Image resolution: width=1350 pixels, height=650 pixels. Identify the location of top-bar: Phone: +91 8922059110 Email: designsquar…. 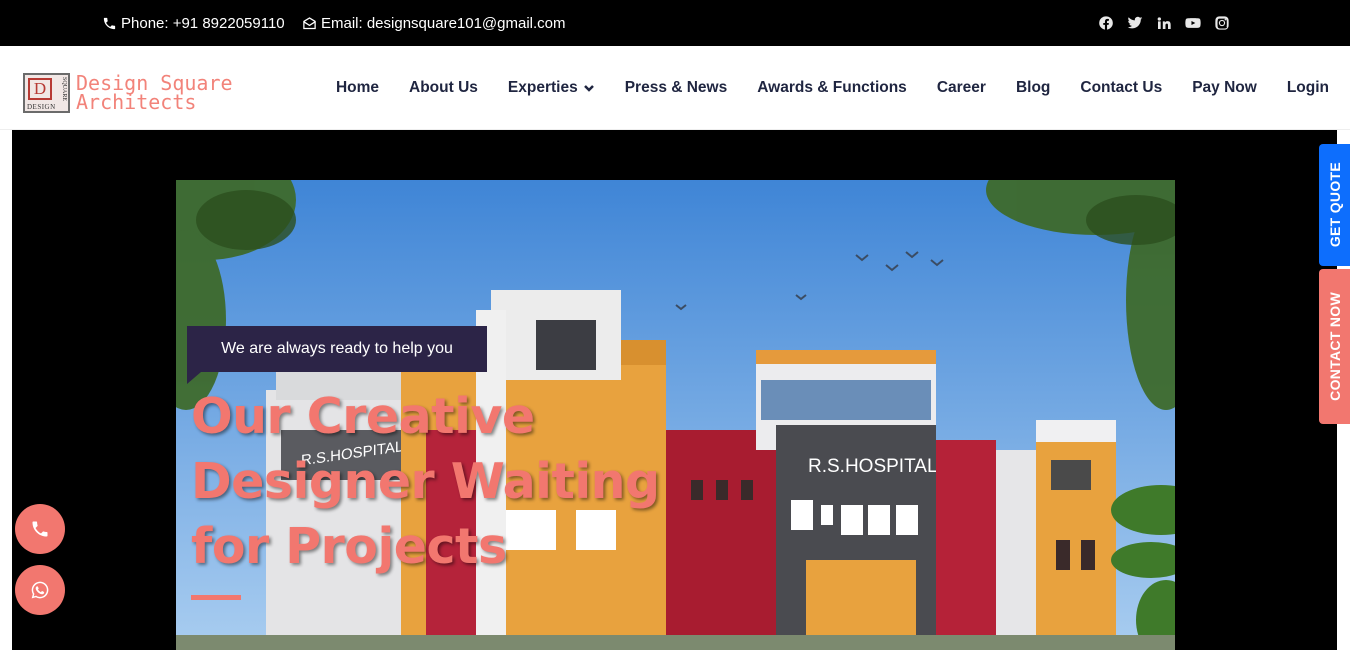
(675, 23).